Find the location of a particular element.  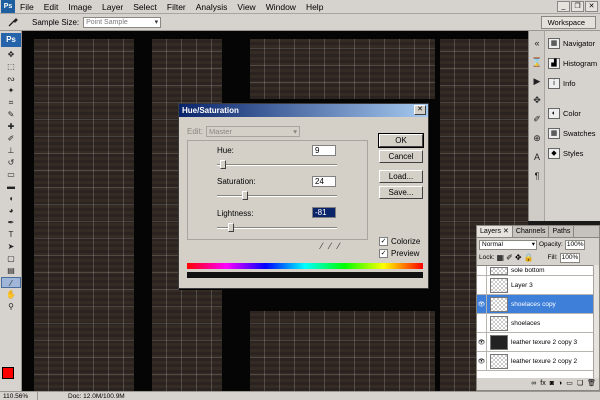

lightness-input: -81 is located at coordinates (324, 212).